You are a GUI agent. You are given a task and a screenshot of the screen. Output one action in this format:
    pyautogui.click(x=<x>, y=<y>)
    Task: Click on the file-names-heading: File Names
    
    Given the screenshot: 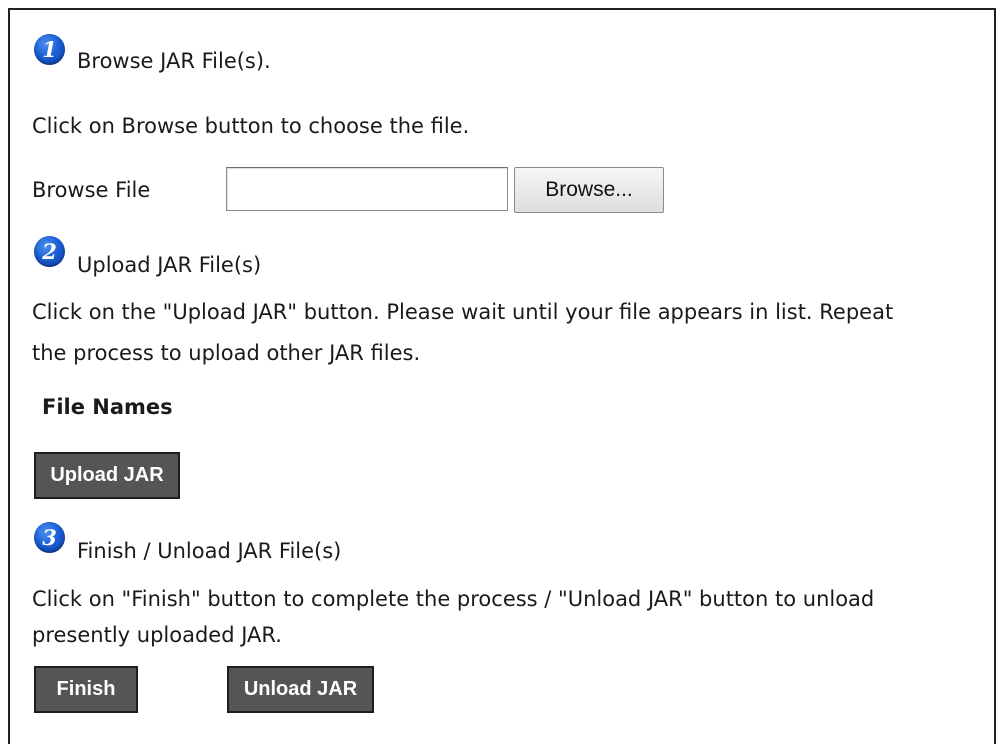 What is the action you would take?
    pyautogui.click(x=107, y=407)
    